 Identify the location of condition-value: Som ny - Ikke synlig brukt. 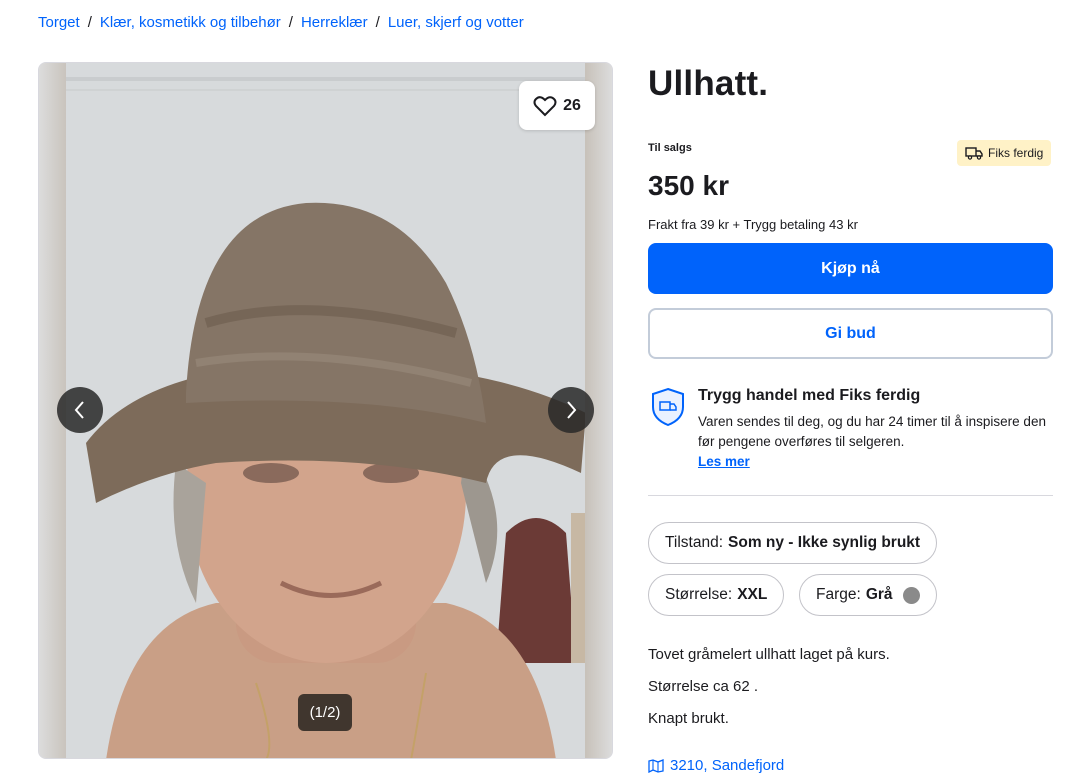
(824, 542).